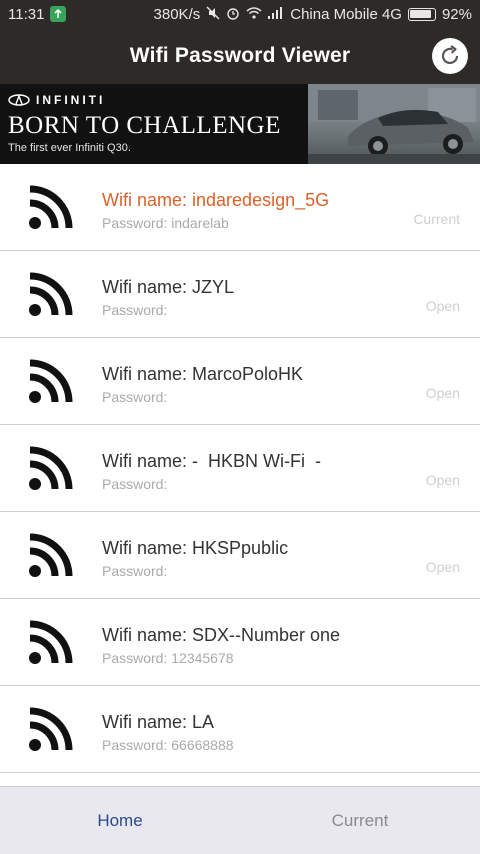 Image resolution: width=480 pixels, height=854 pixels. What do you see at coordinates (168, 658) in the screenshot?
I see `wifi-password: Password: 12345678` at bounding box center [168, 658].